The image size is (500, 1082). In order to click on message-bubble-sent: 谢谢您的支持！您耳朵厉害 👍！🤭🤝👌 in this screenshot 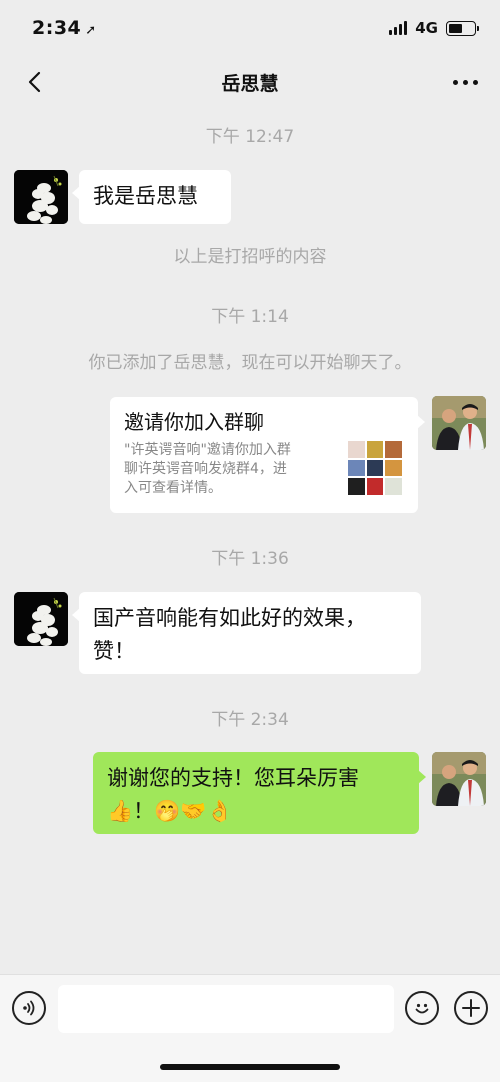, I will do `click(259, 793)`.